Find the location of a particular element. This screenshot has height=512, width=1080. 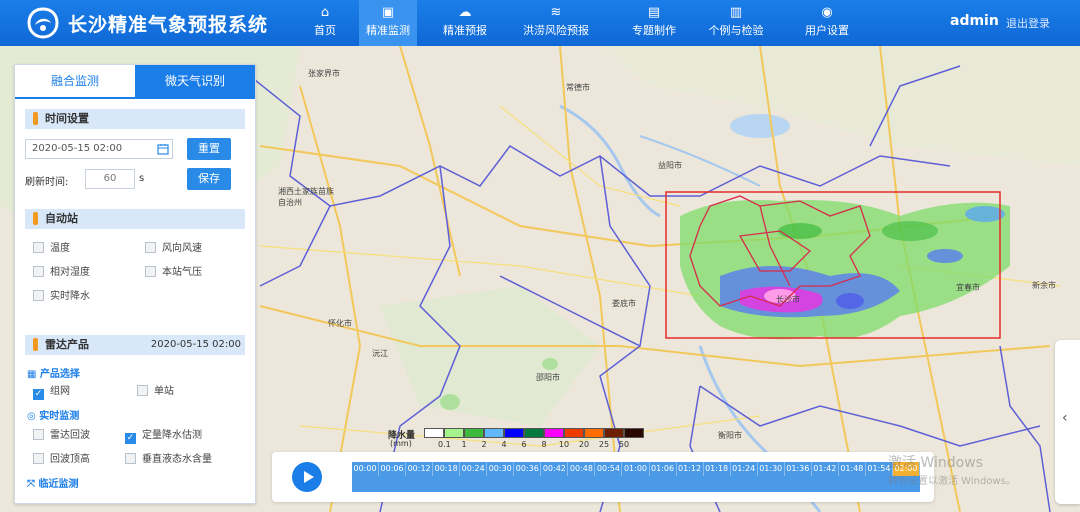

nav-item-6: ◉ 用户设置 is located at coordinates (827, 23).